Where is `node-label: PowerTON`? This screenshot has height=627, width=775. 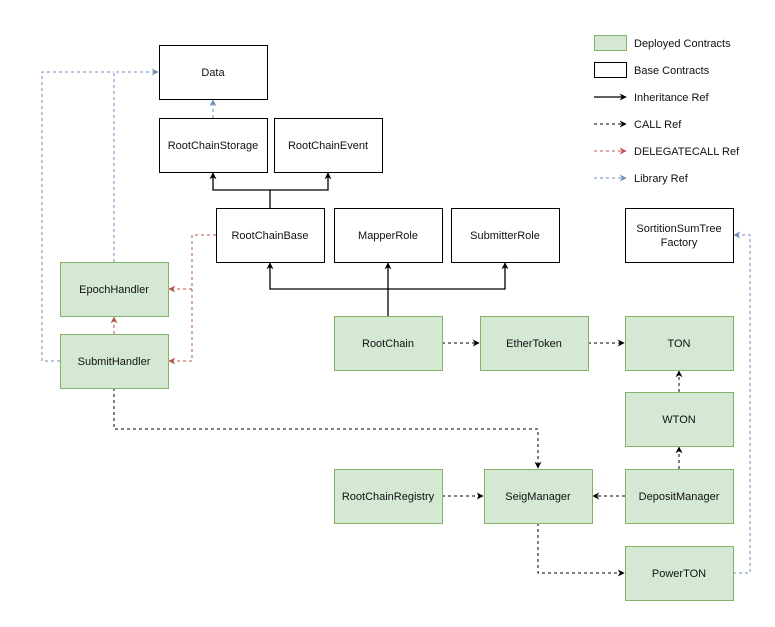
node-label: PowerTON is located at coordinates (679, 574).